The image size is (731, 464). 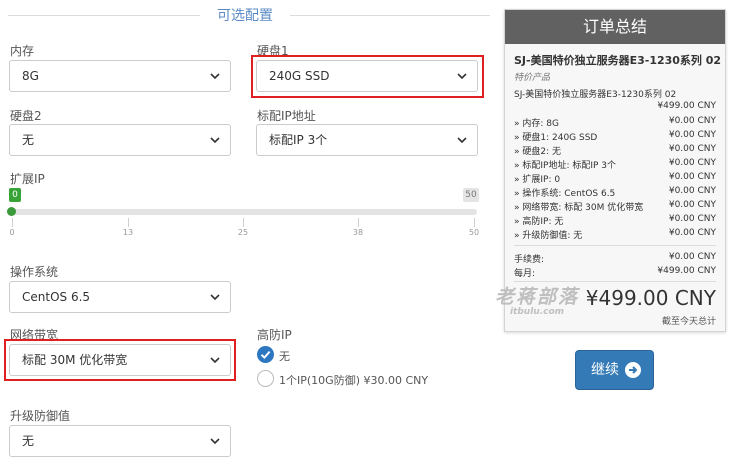 What do you see at coordinates (471, 195) in the screenshot?
I see `slider-max-tag: 50` at bounding box center [471, 195].